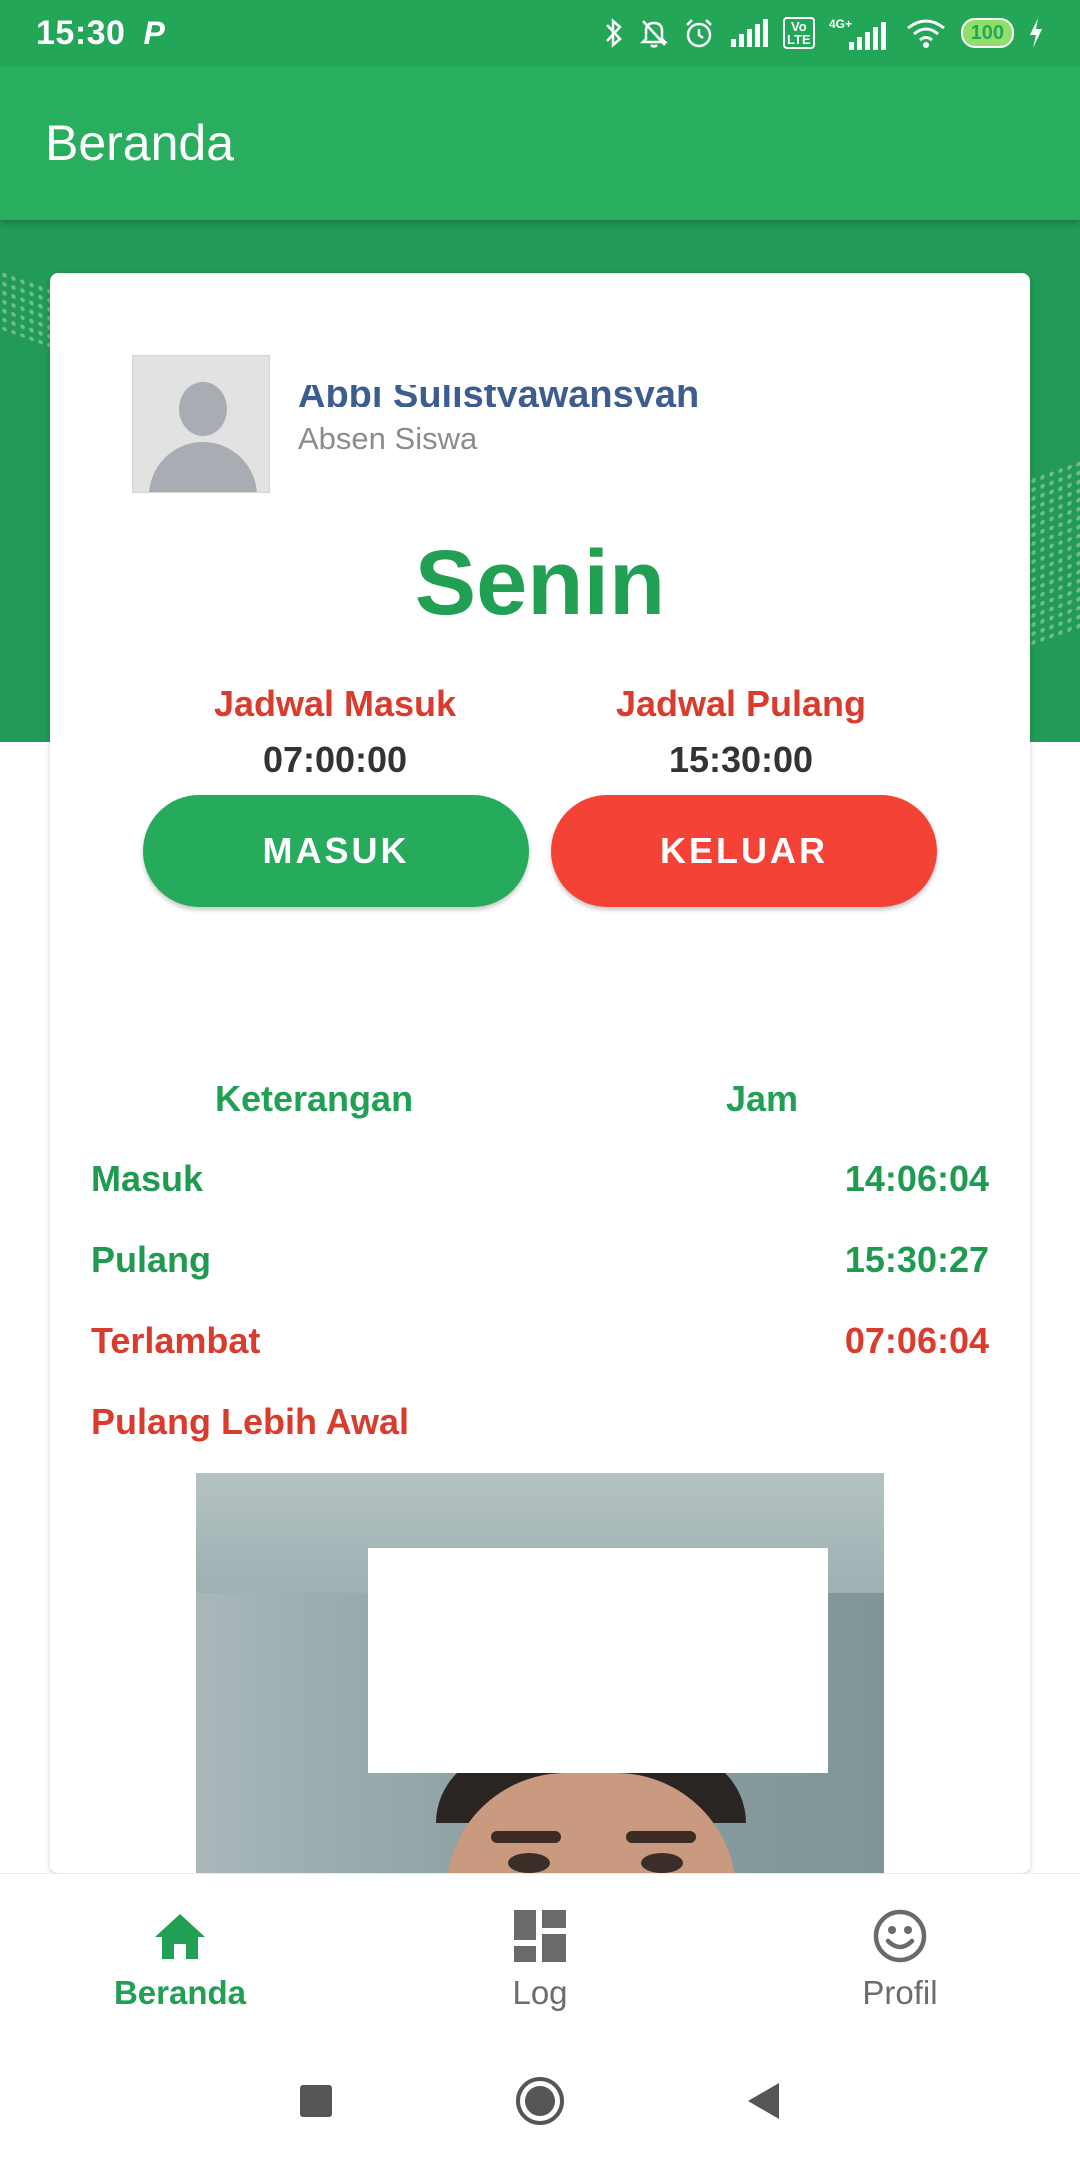 Image resolution: width=1080 pixels, height=2160 pixels. I want to click on charging-icon, so click(1036, 33).